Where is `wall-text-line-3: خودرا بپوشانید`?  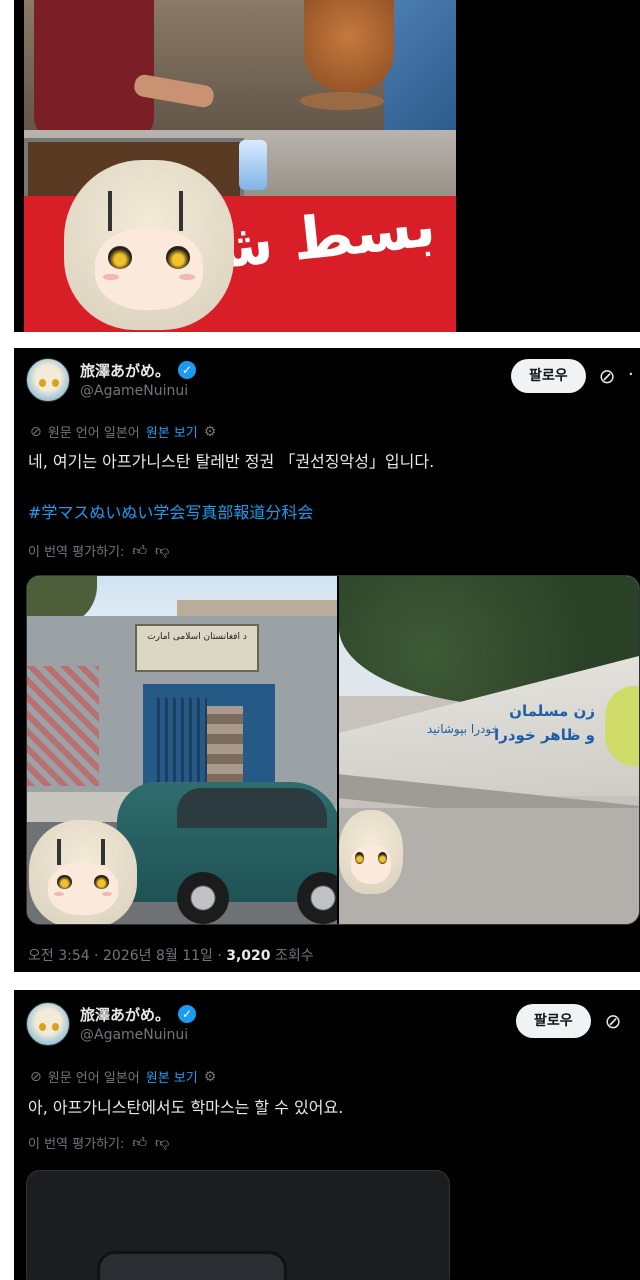
wall-text-line-3: خودرا بپوشانید is located at coordinates (462, 729).